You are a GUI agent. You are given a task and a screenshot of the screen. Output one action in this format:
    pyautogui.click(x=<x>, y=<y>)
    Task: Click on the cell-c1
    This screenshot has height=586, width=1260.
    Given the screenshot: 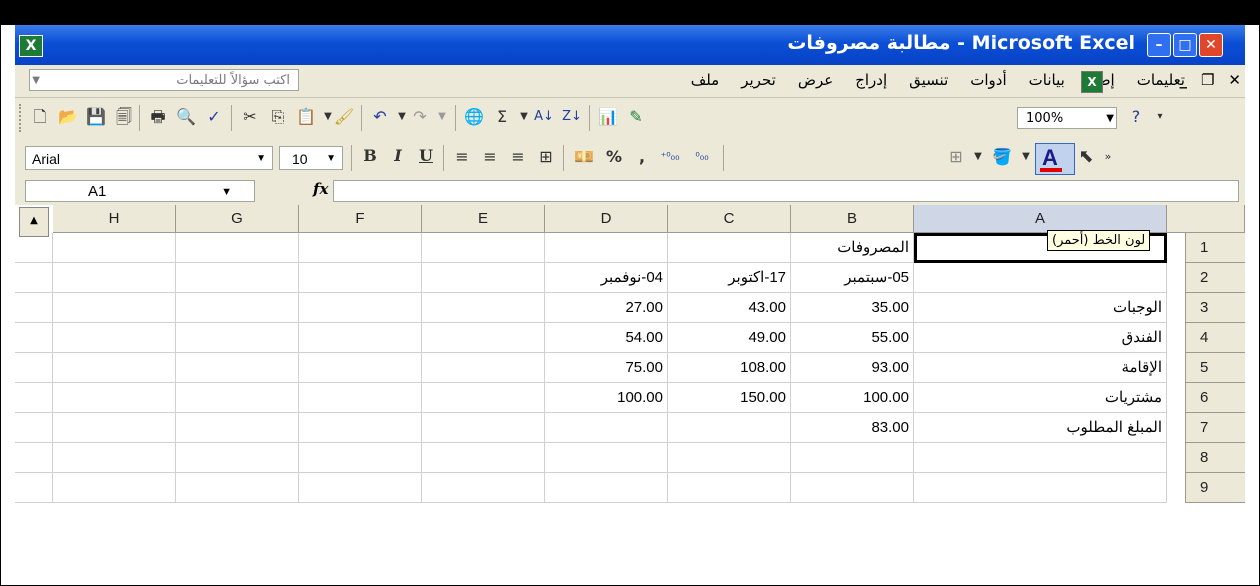 What is the action you would take?
    pyautogui.click(x=729, y=248)
    